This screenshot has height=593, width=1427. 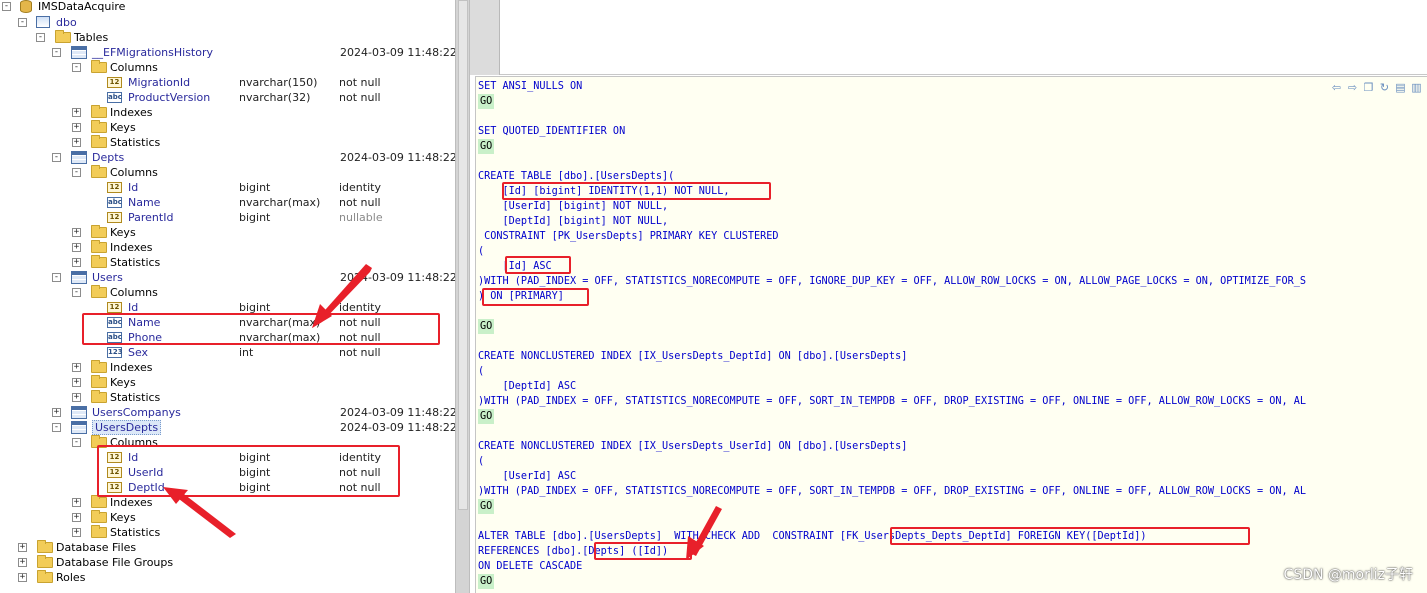 I want to click on key-column-icon: 12, so click(x=114, y=472).